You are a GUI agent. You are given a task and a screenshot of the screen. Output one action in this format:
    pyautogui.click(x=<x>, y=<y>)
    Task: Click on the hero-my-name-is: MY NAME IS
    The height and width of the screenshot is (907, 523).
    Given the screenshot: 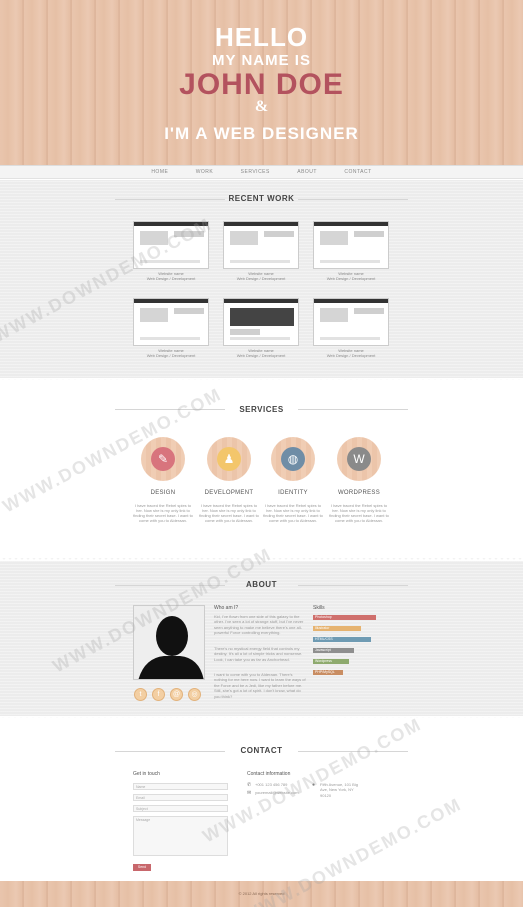 What is the action you would take?
    pyautogui.click(x=261, y=60)
    